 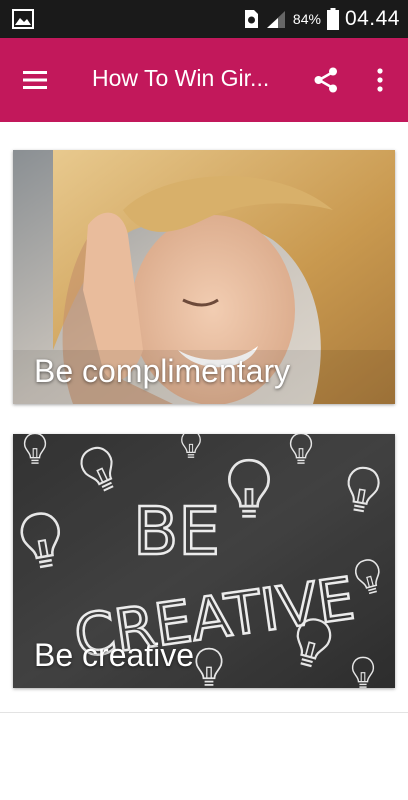 What do you see at coordinates (275, 19) in the screenshot?
I see `signal-icon` at bounding box center [275, 19].